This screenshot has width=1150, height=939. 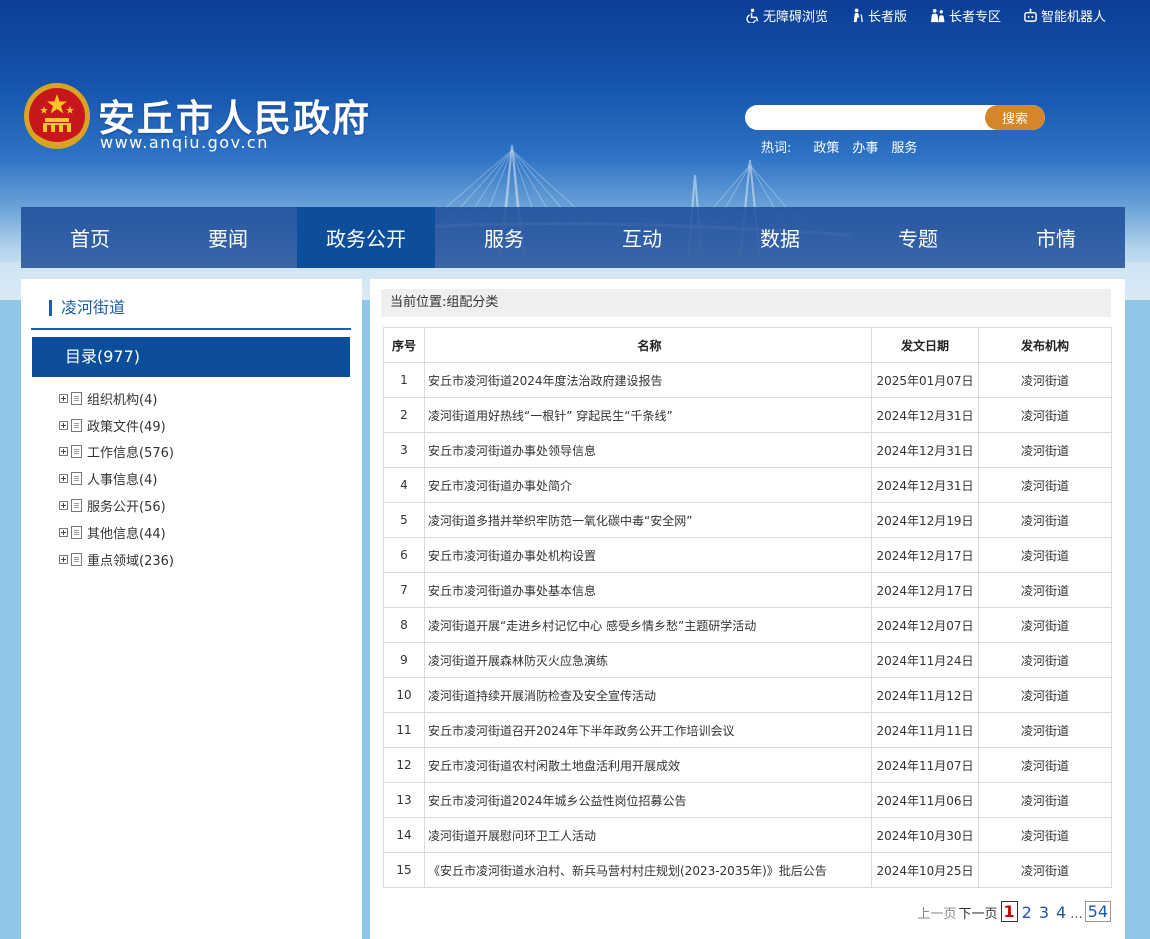 I want to click on table-row: 2 凌河街道用好热线“一根针” 穿起民生“千条线” 2024年12月31日 凌河街道, so click(x=747, y=415).